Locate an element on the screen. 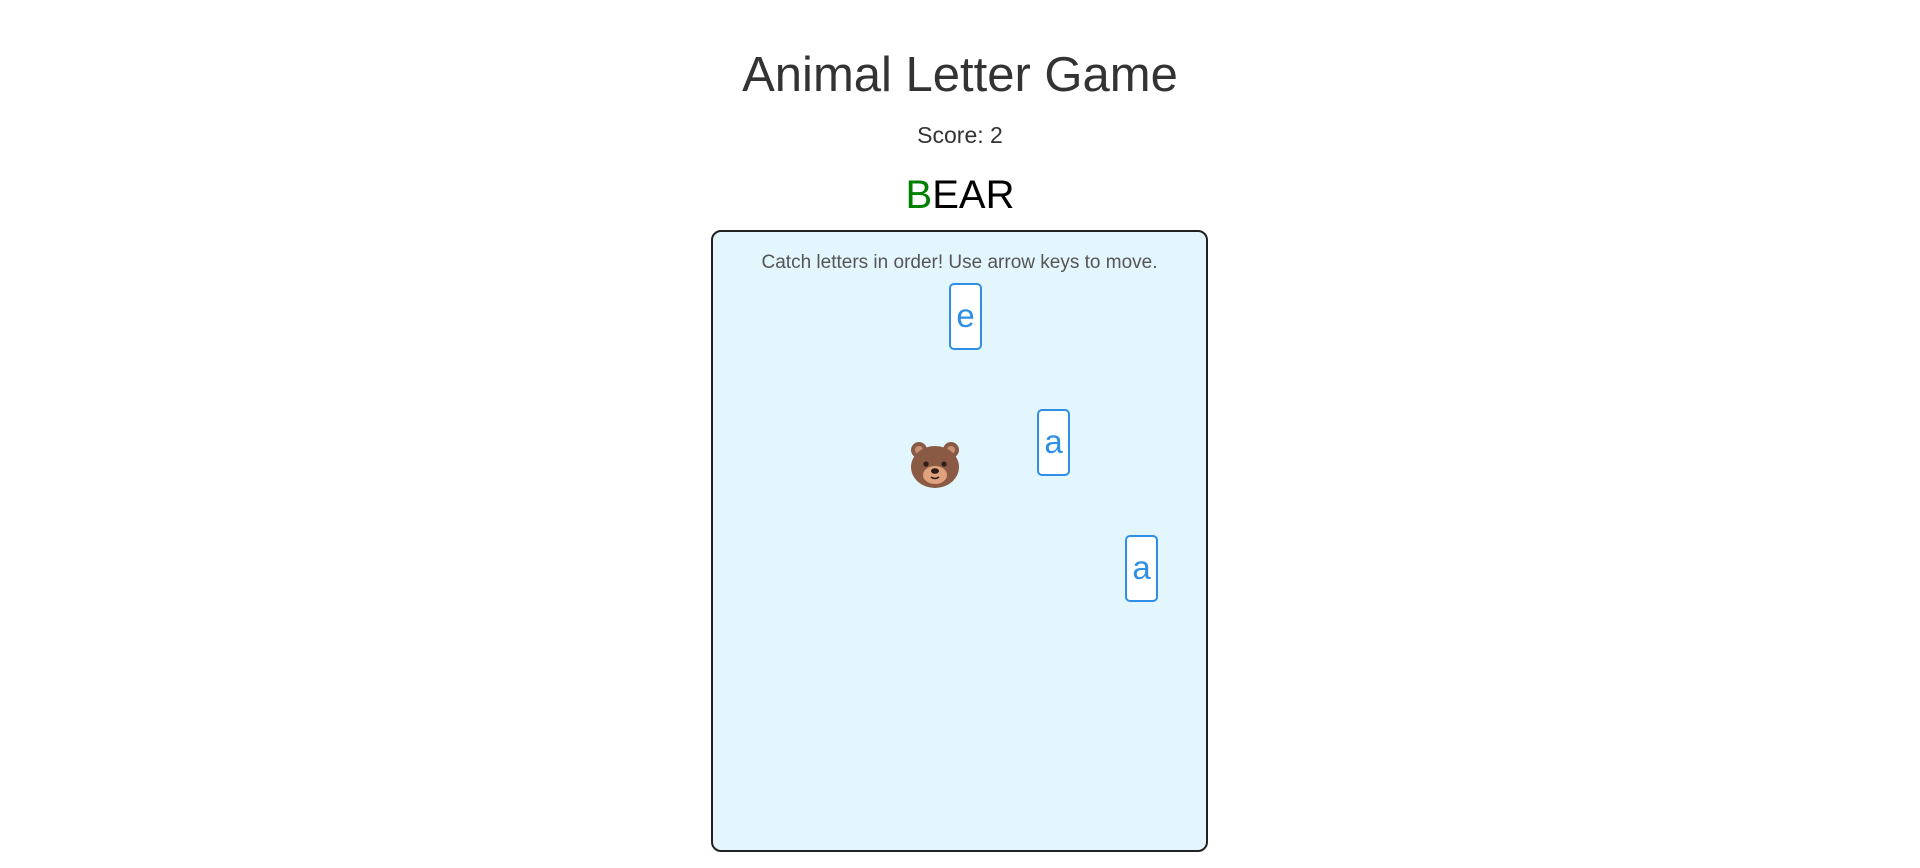  target-letter: B is located at coordinates (919, 195).